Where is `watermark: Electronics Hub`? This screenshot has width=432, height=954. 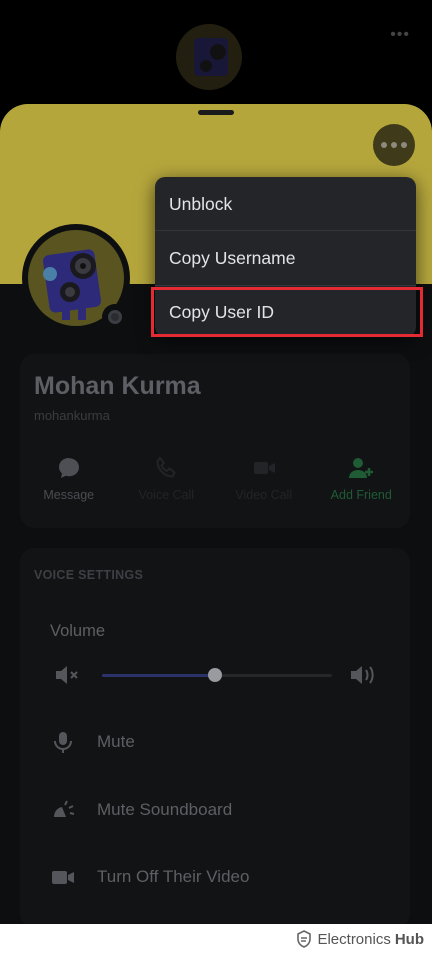
watermark: Electronics Hub is located at coordinates (360, 939).